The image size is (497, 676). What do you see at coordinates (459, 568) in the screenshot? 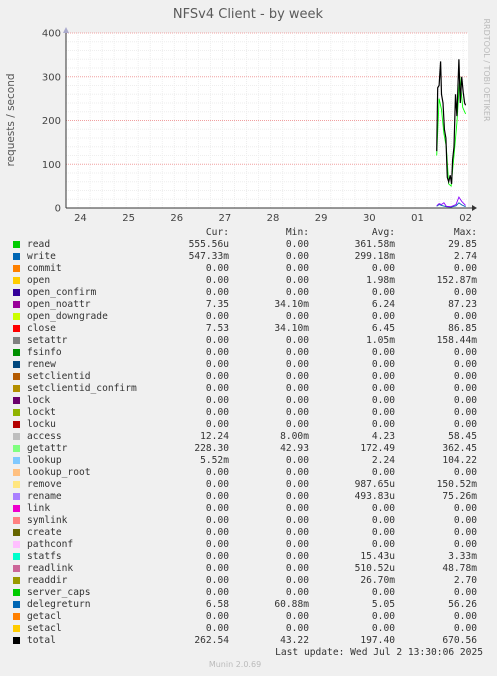
I see `legend-max: 48.78m` at bounding box center [459, 568].